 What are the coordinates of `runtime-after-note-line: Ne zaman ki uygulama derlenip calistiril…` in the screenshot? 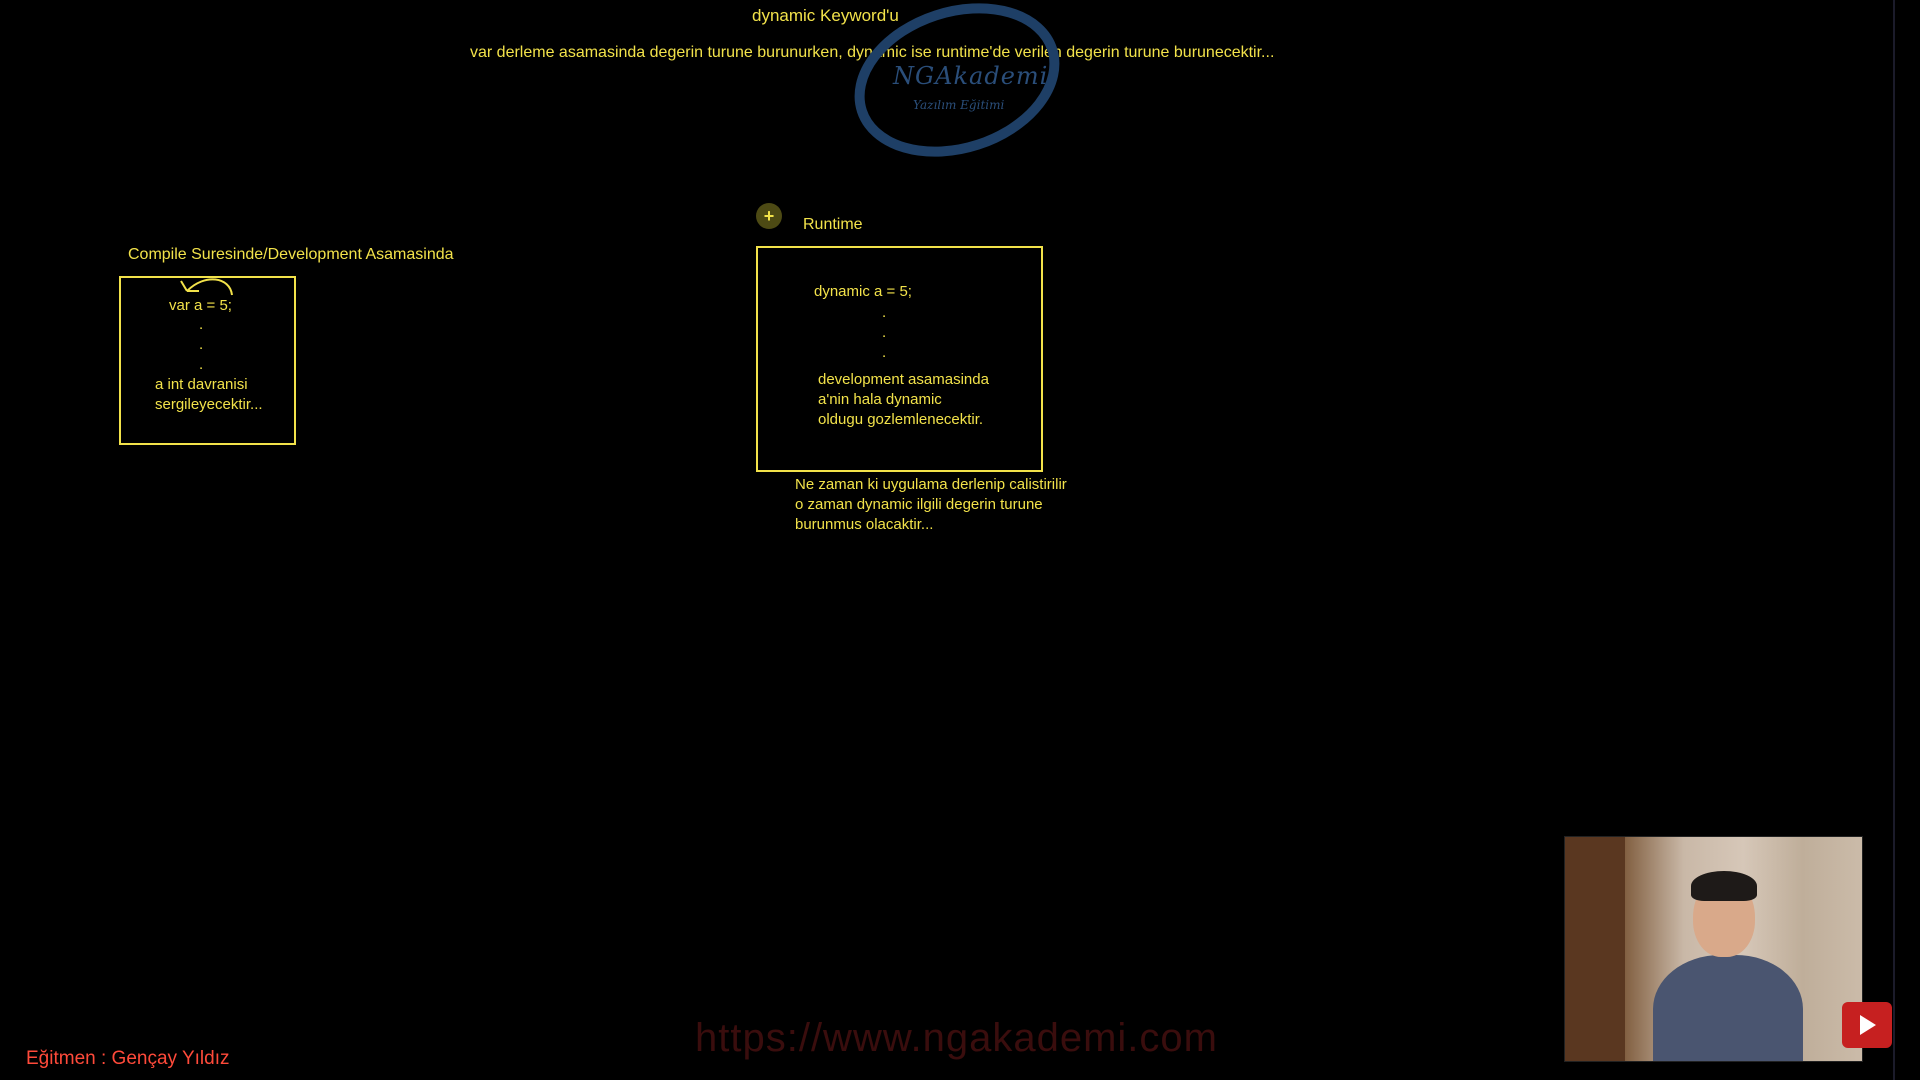 It's located at (931, 484).